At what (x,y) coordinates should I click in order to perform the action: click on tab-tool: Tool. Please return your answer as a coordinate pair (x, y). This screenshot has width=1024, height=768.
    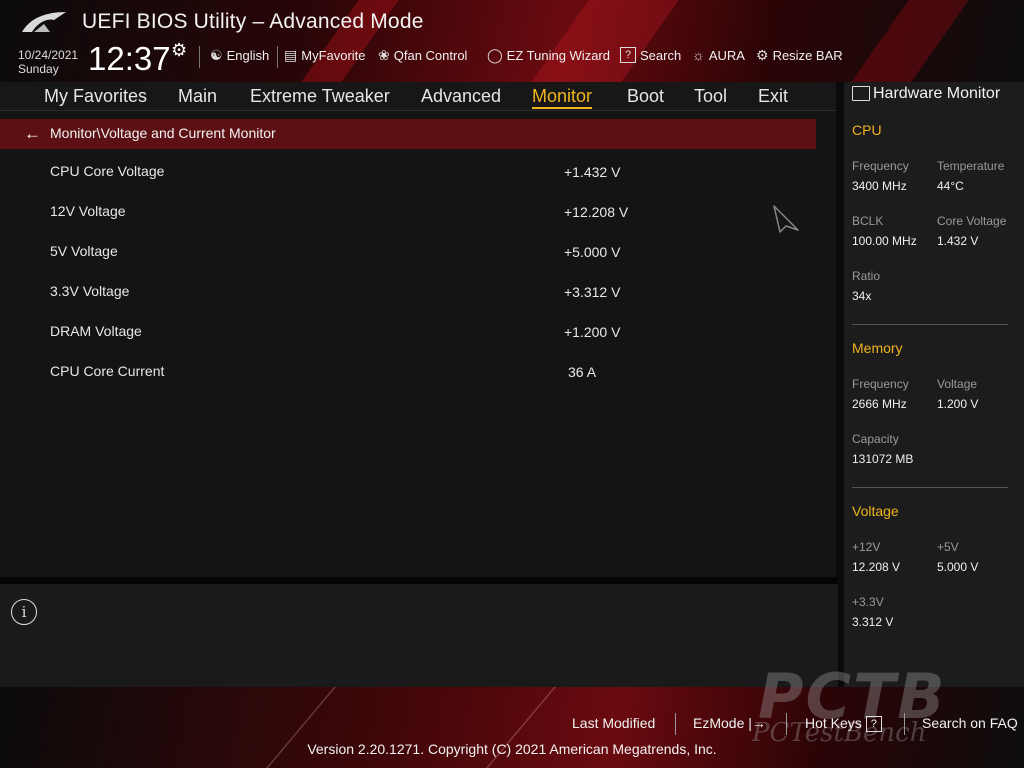
    Looking at the image, I should click on (710, 96).